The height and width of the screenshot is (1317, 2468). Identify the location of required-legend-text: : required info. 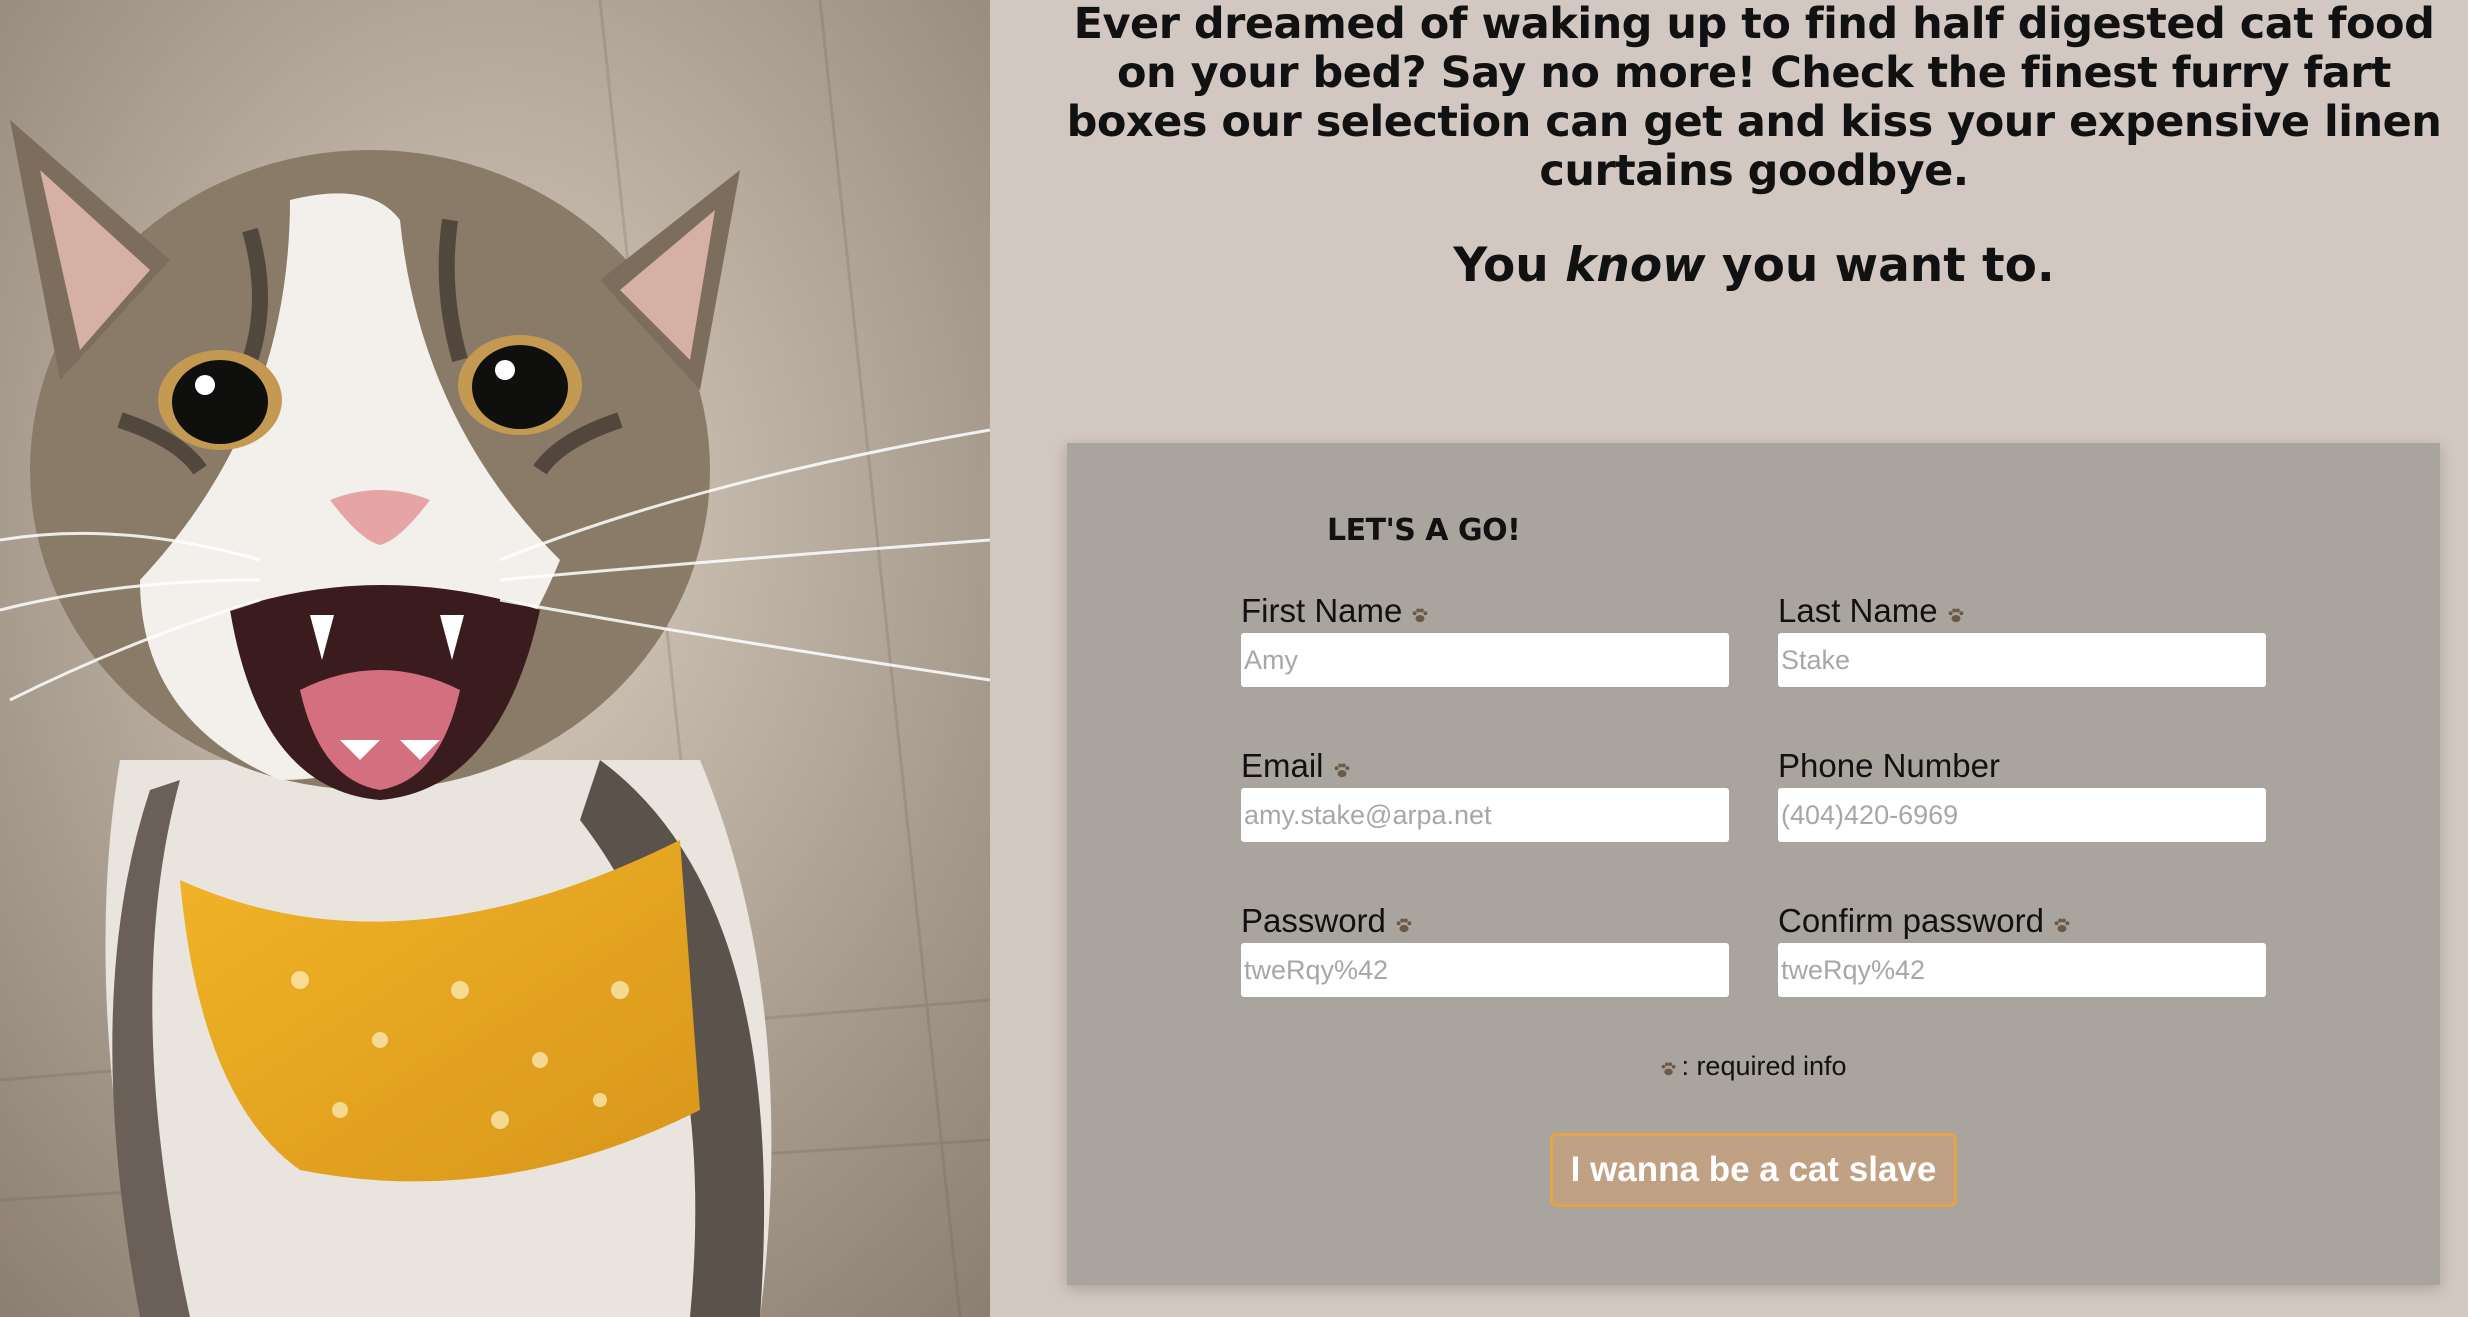
(1764, 1066).